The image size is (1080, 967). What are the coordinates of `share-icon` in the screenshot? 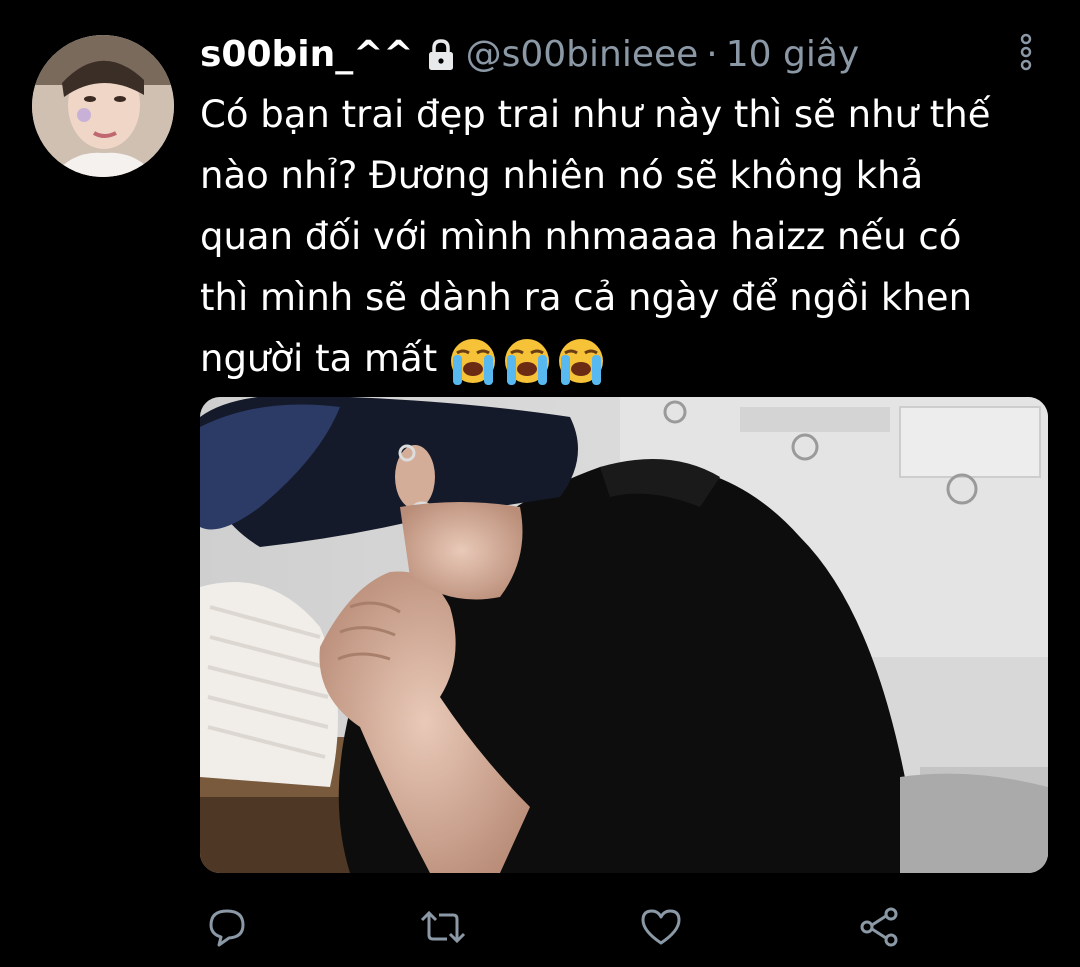 It's located at (879, 927).